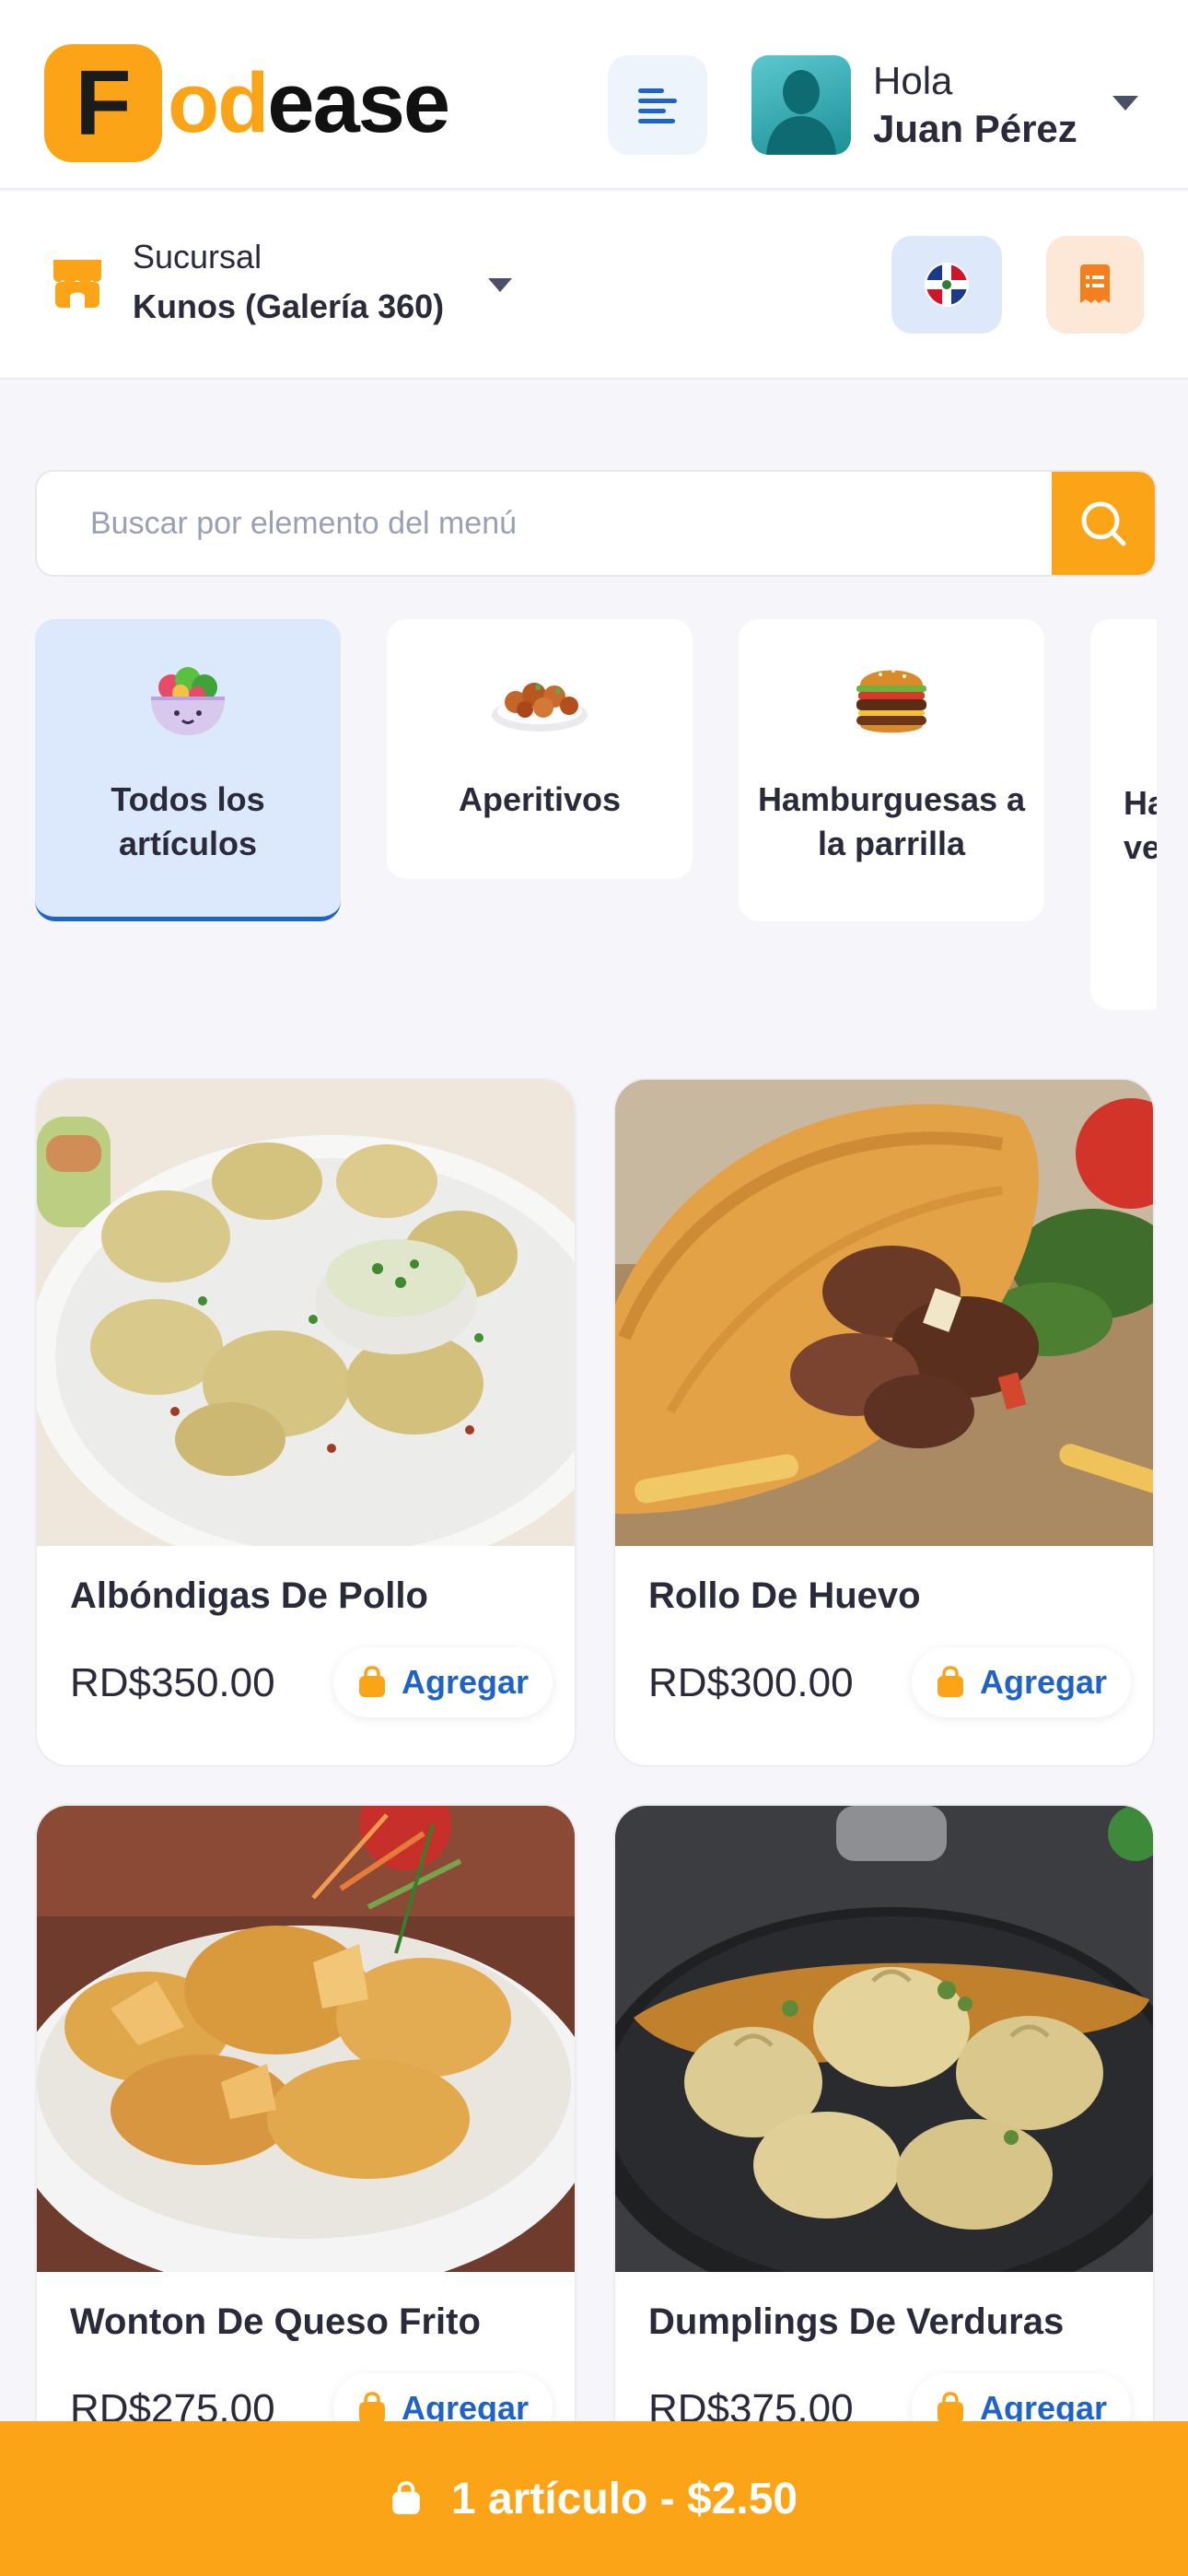 The height and width of the screenshot is (2576, 1188). I want to click on language-button, so click(946, 285).